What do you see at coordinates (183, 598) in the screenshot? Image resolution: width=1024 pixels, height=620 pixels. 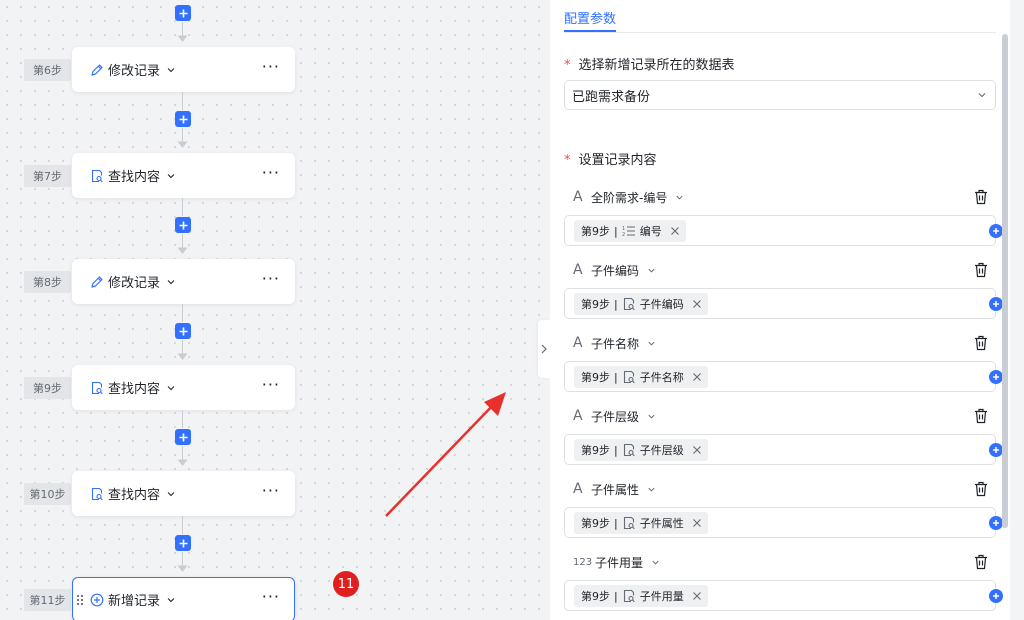 I see `step-node-11: 新增记录 ···` at bounding box center [183, 598].